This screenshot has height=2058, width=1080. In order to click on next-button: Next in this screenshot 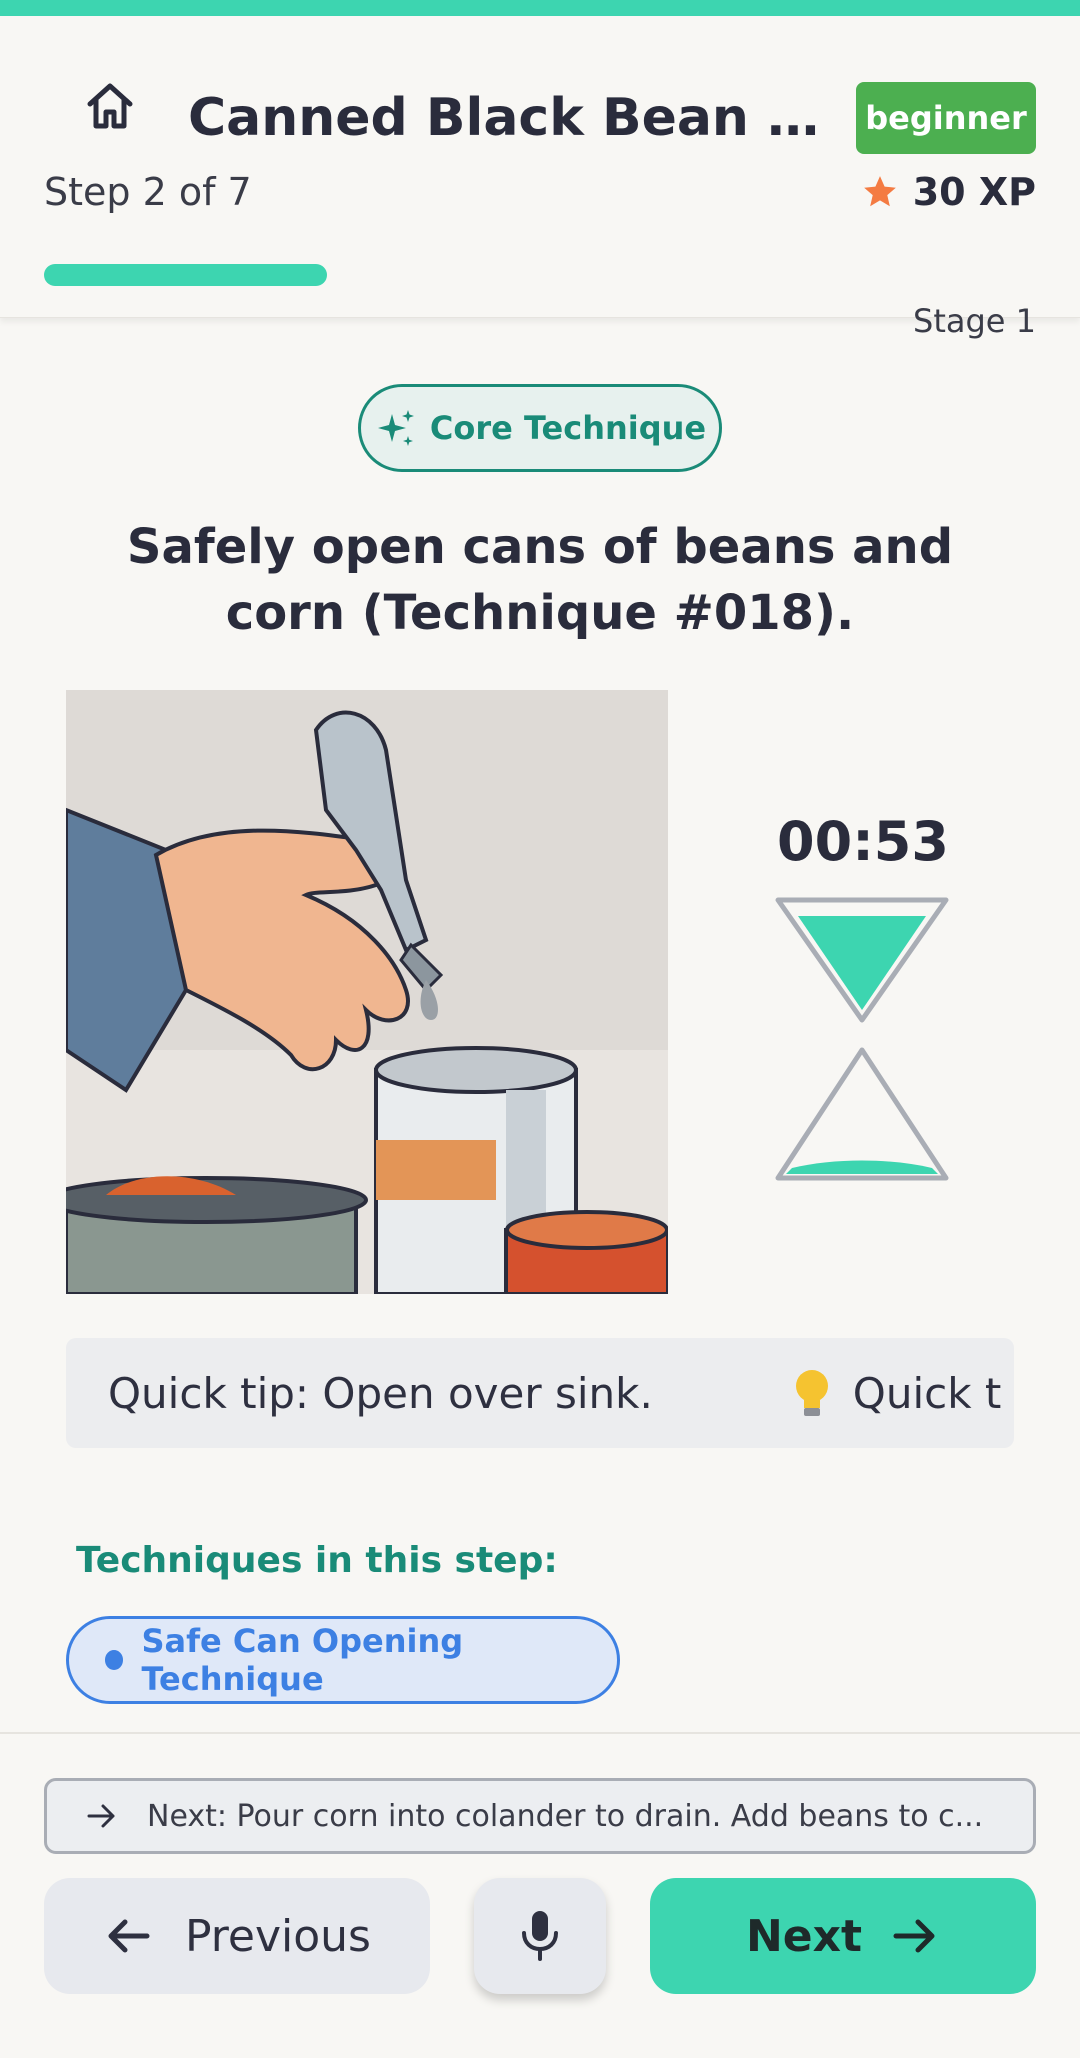, I will do `click(843, 1936)`.